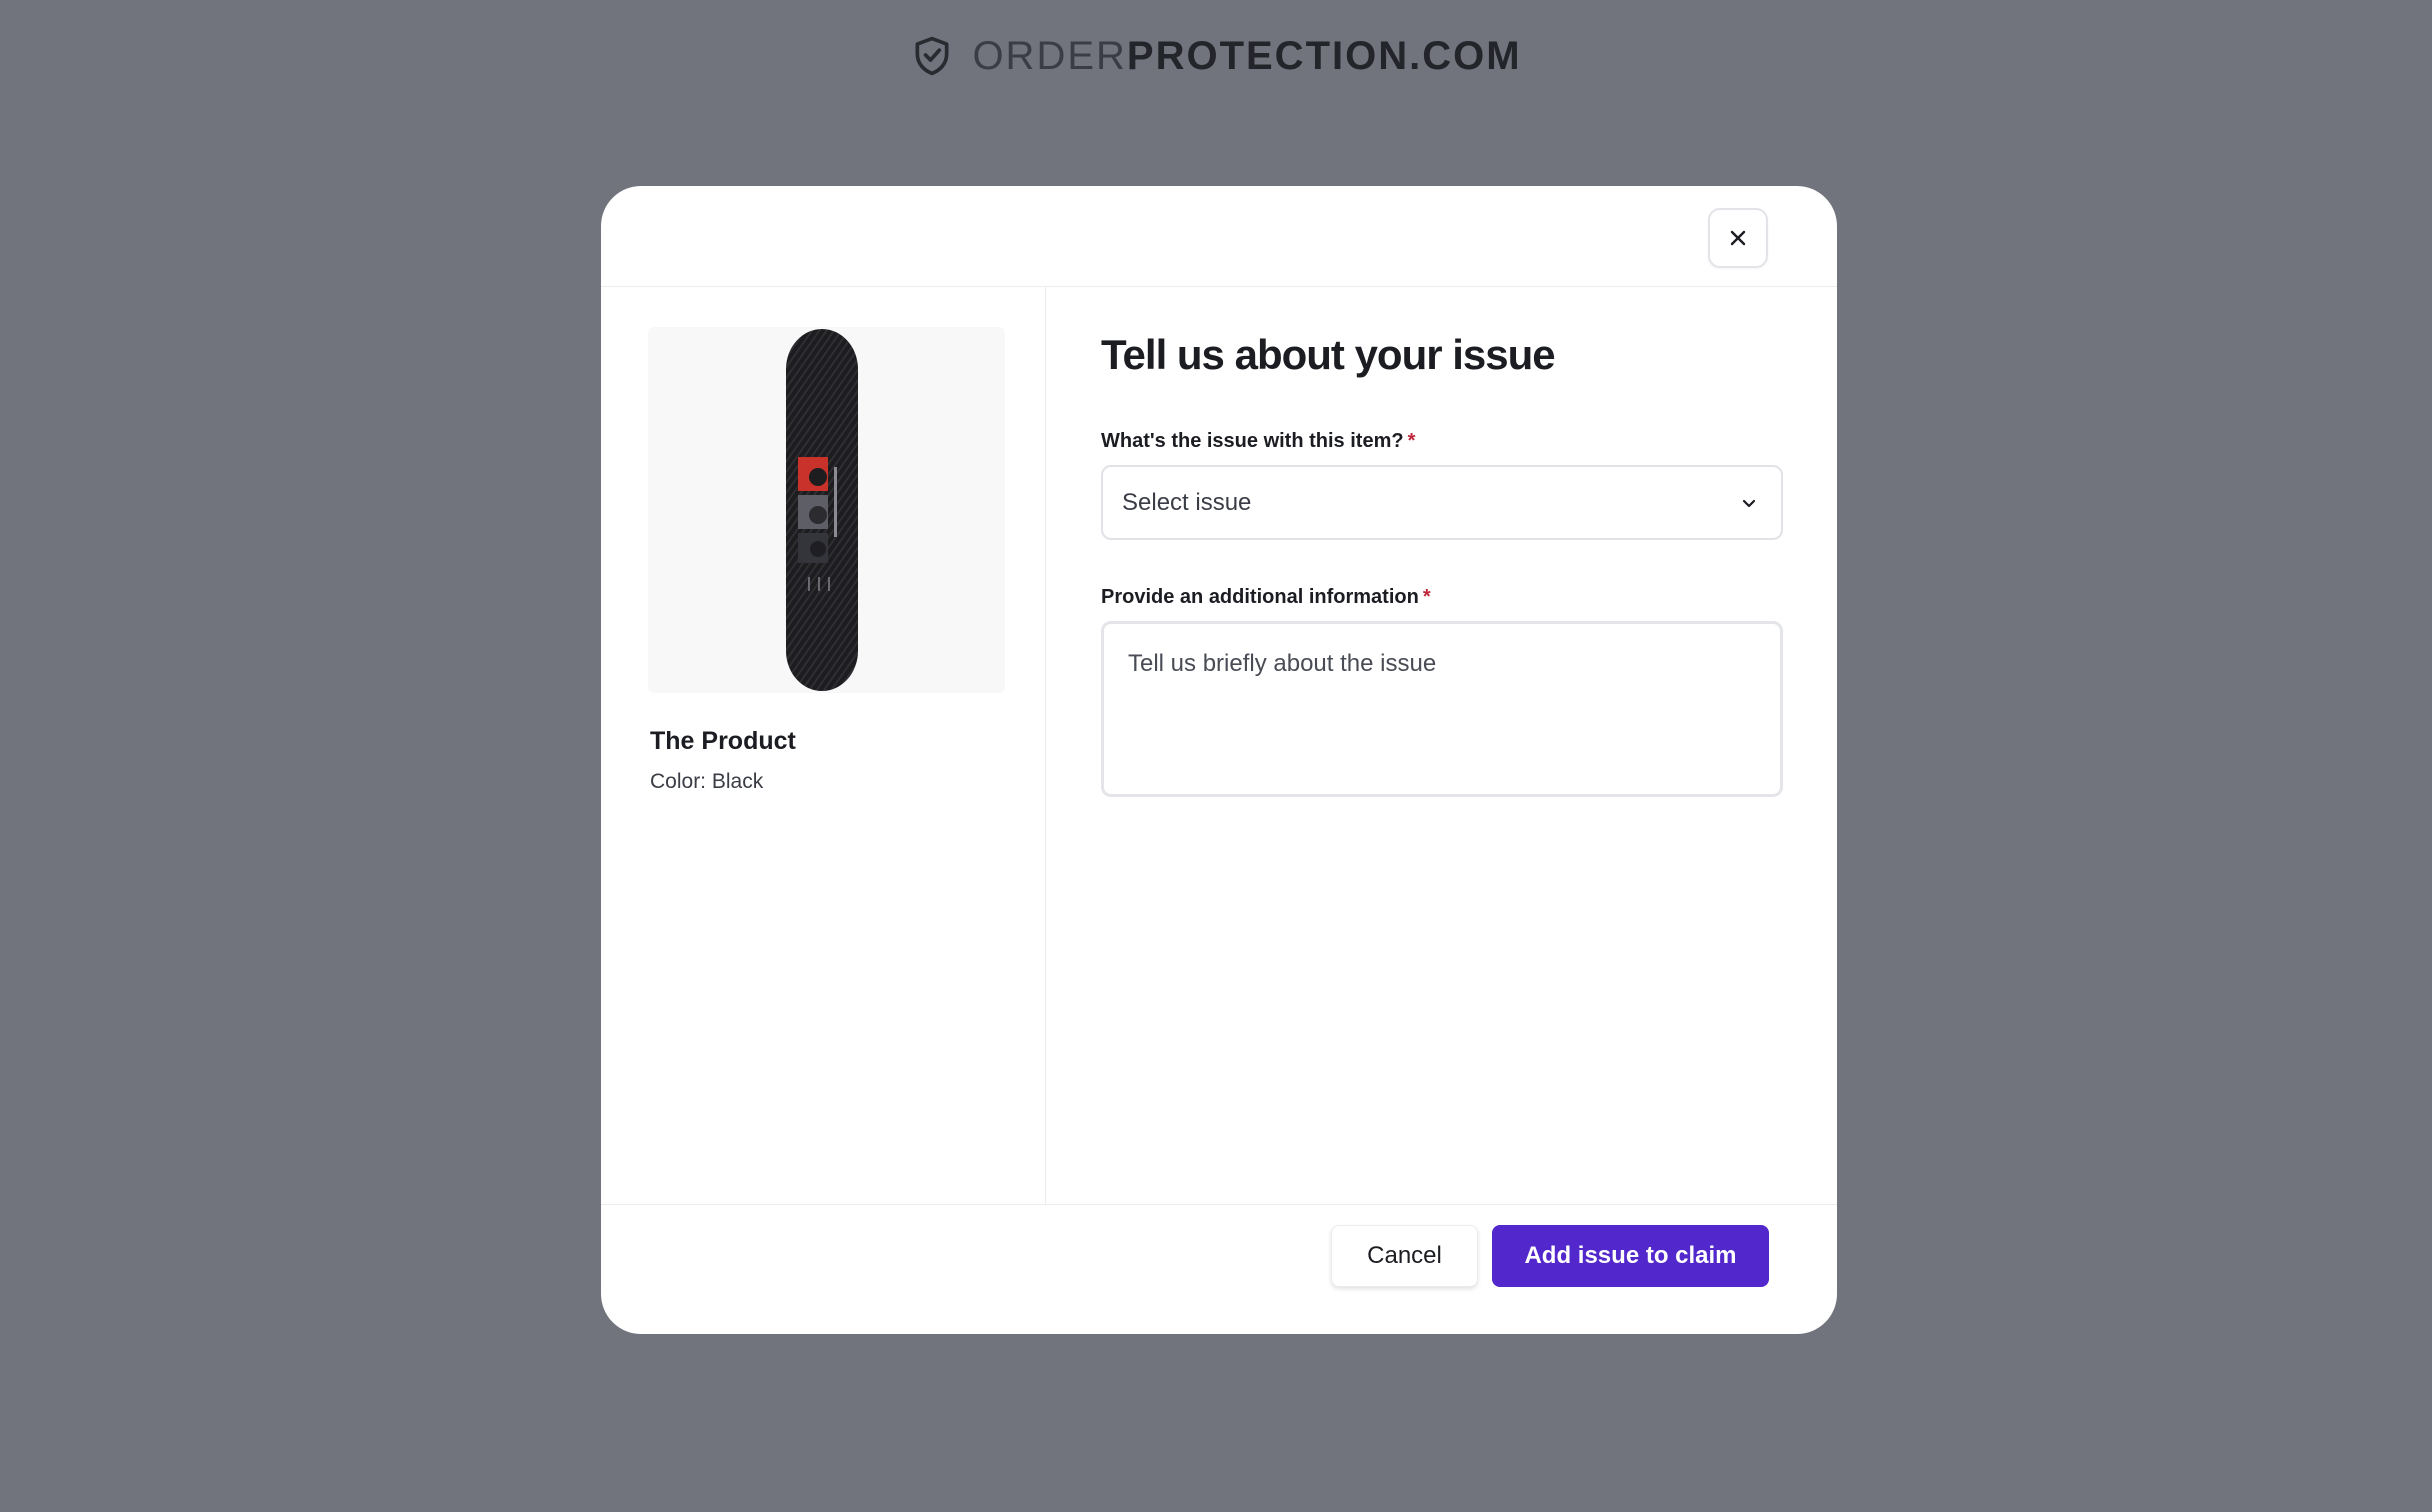 The image size is (2432, 1512). What do you see at coordinates (1219, 236) in the screenshot?
I see `modal-header` at bounding box center [1219, 236].